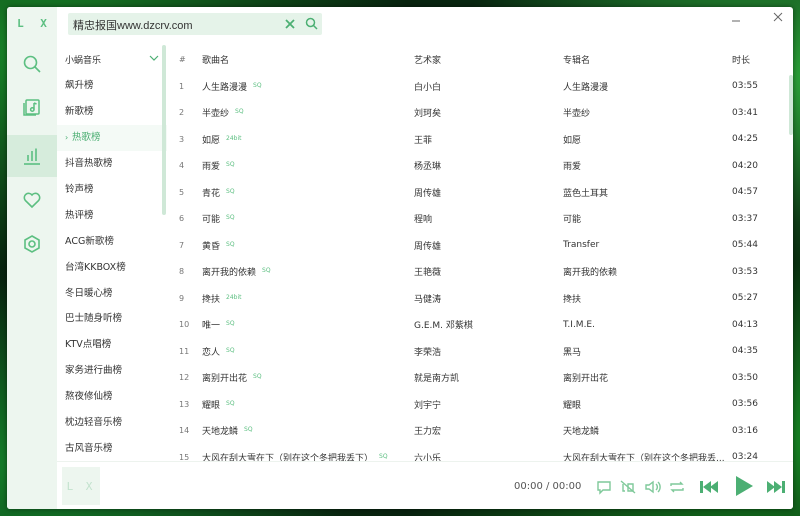 The height and width of the screenshot is (516, 800). I want to click on song-row: 12 离别开出花 SQ 就是南方凯 离别开出花 03:50, so click(482, 378).